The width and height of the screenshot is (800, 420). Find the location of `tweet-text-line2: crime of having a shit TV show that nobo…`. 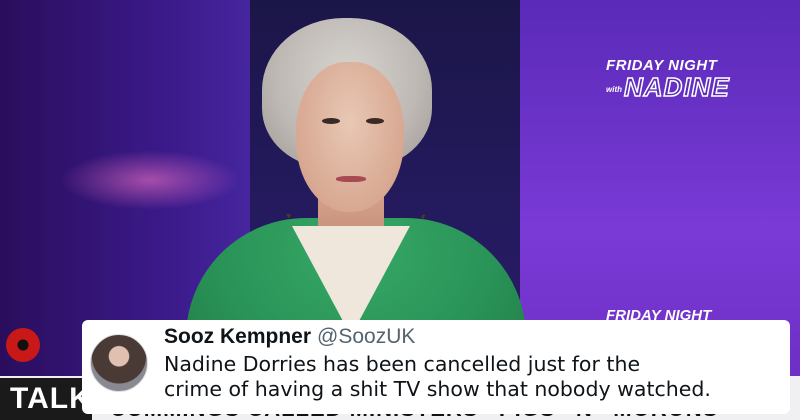

tweet-text-line2: crime of having a shit TV show that nobo… is located at coordinates (437, 389).